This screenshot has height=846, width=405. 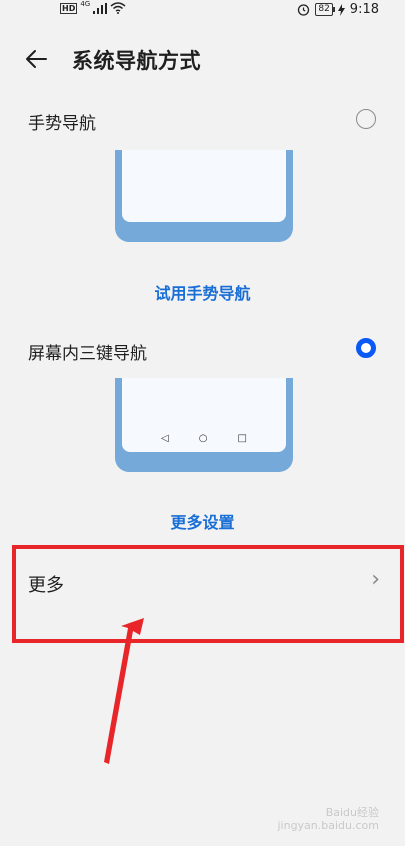 What do you see at coordinates (352, 812) in the screenshot?
I see `watermark-line1: Baidu经验` at bounding box center [352, 812].